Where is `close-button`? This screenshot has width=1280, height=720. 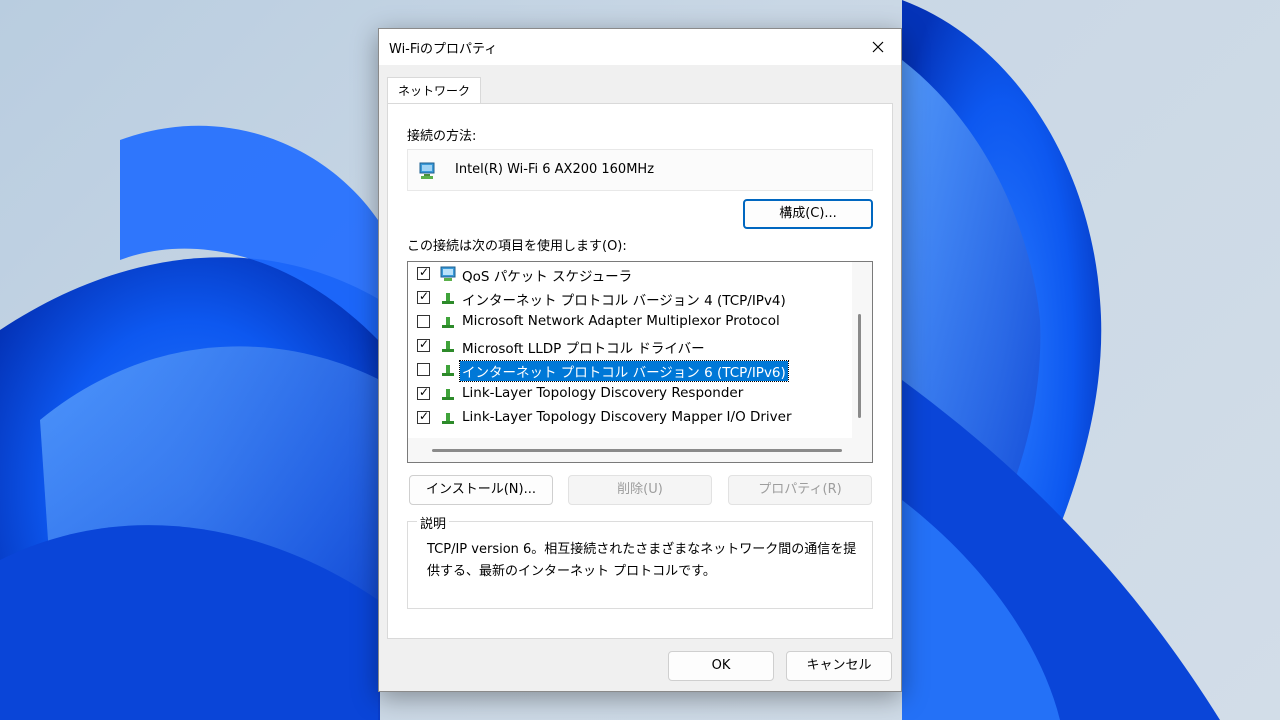 close-button is located at coordinates (878, 47).